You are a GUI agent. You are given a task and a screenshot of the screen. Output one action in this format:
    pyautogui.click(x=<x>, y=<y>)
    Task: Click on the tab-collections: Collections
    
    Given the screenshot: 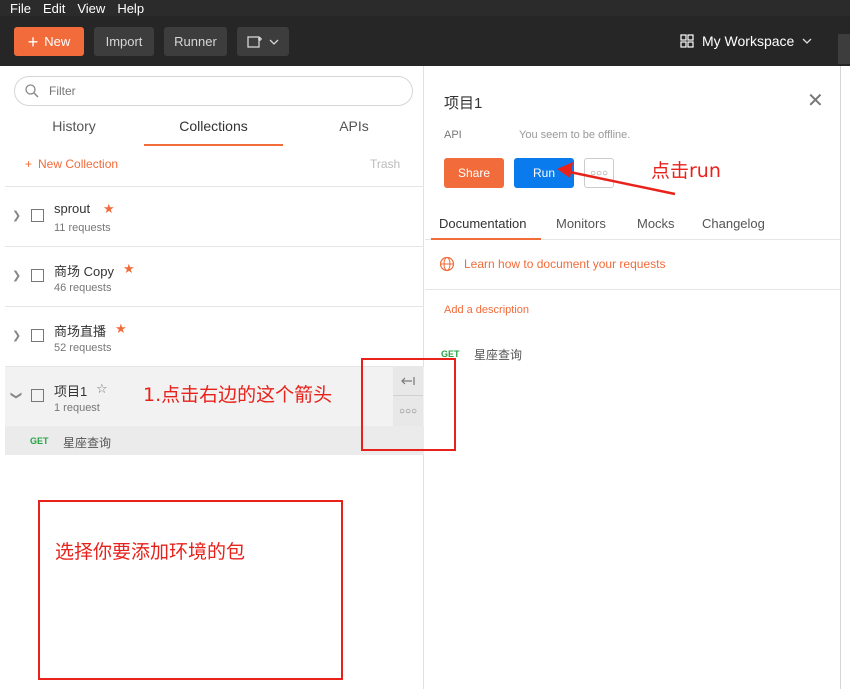 What is the action you would take?
    pyautogui.click(x=213, y=132)
    